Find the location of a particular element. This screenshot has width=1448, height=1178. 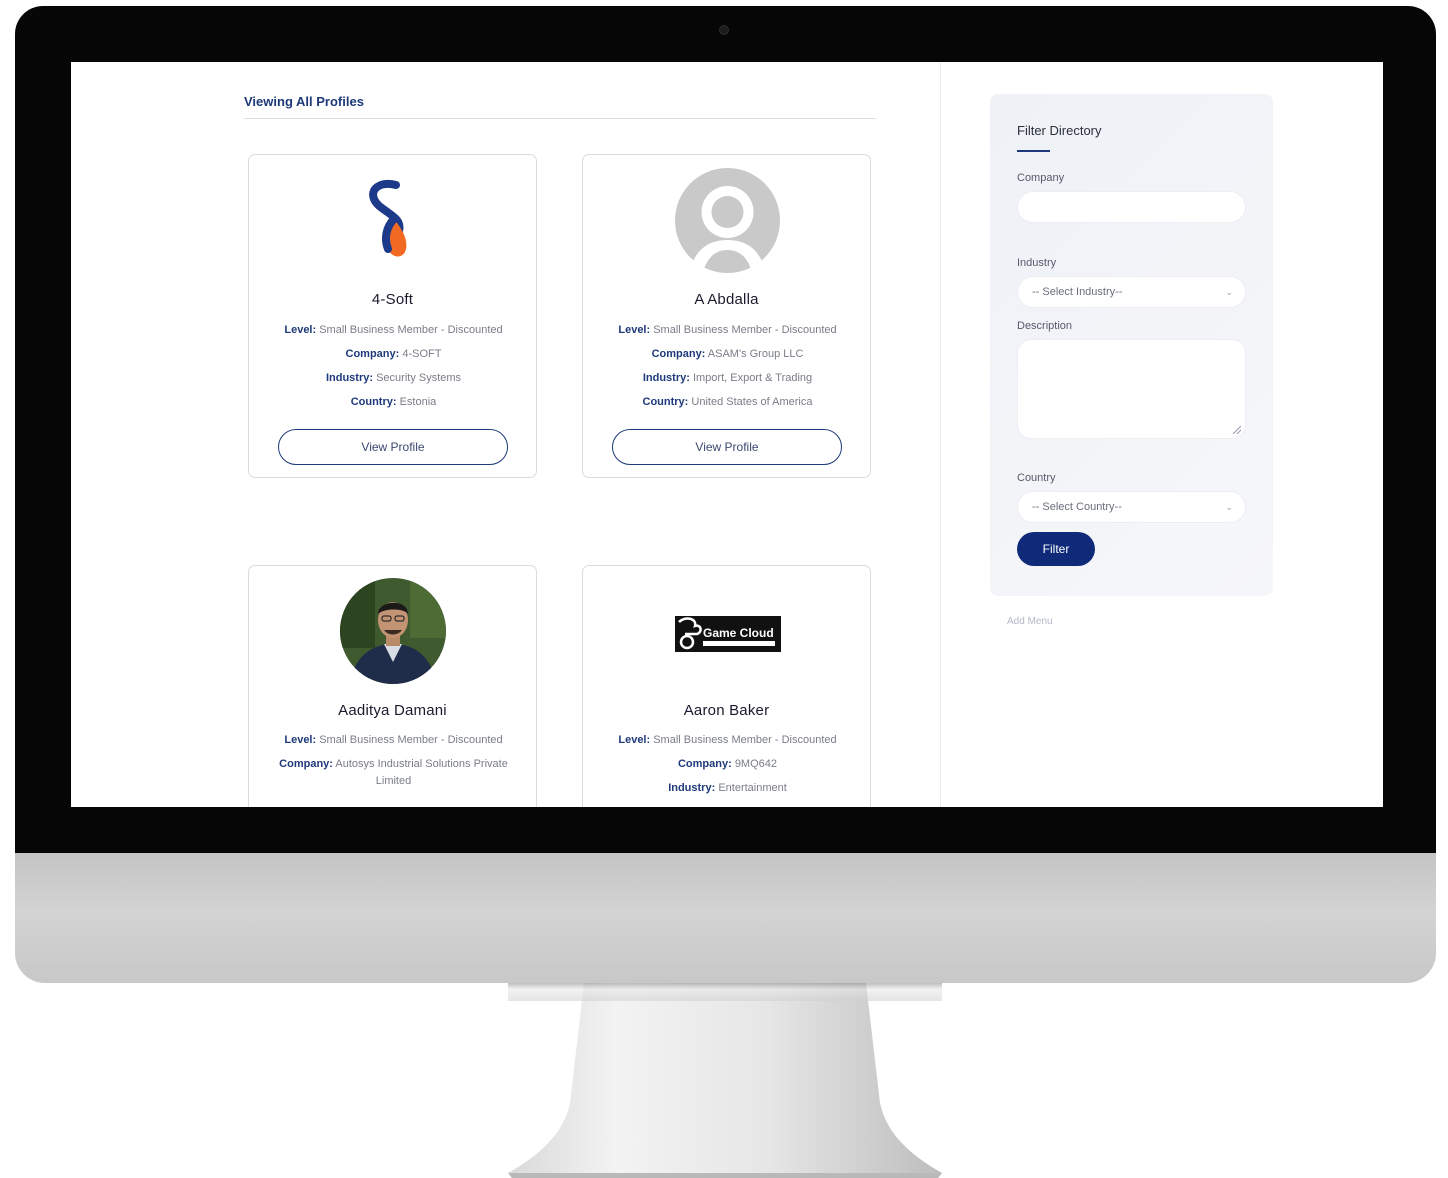

title-divider is located at coordinates (560, 118).